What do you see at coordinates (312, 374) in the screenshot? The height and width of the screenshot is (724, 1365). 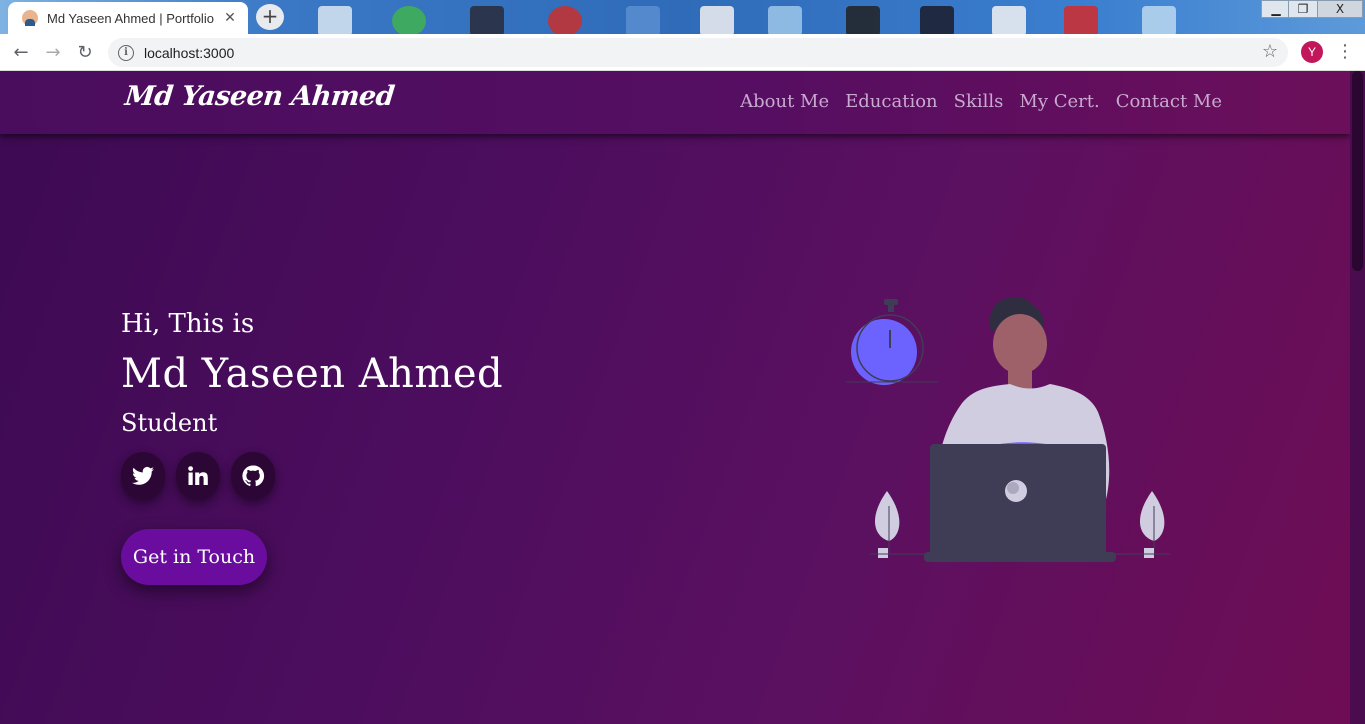 I see `hero-name: Md Yaseen Ahmed` at bounding box center [312, 374].